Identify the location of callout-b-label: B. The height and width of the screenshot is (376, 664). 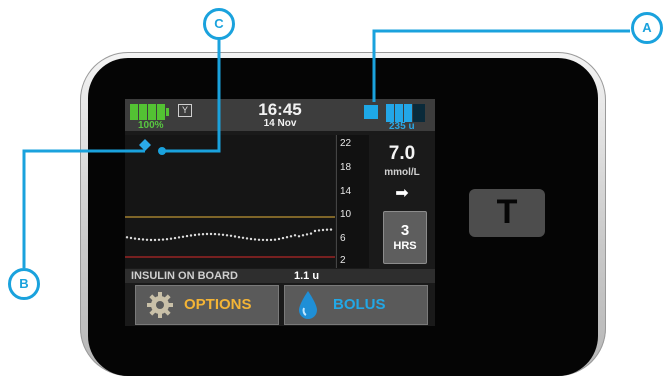
(24, 283).